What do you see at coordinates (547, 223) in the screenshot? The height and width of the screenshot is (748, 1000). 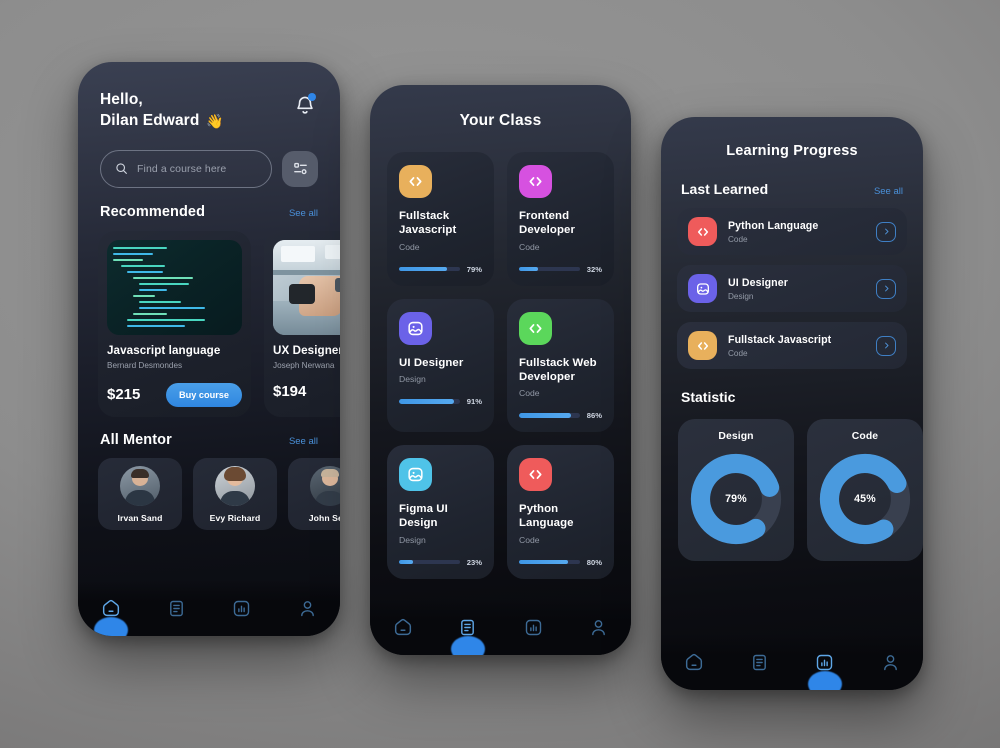 I see `class-name: Frontend Developer` at bounding box center [547, 223].